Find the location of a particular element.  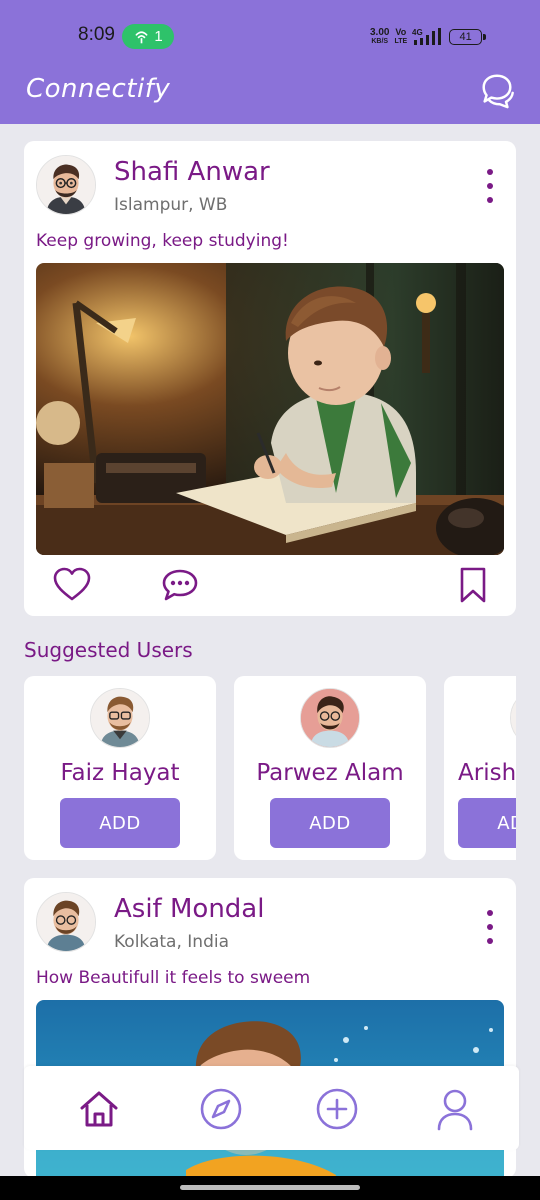

comment-button is located at coordinates (180, 585).